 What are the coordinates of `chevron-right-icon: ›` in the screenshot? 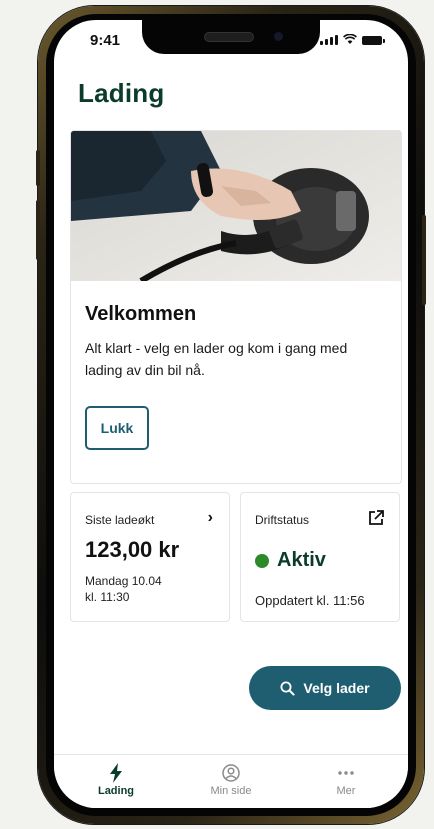 It's located at (210, 517).